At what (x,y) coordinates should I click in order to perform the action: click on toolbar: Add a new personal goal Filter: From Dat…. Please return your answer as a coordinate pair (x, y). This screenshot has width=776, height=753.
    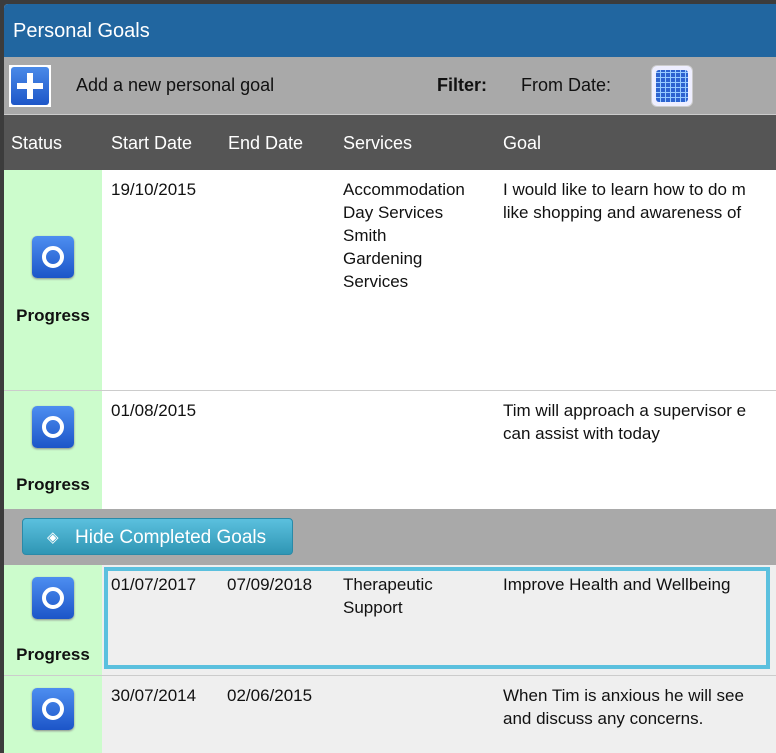
    Looking at the image, I should click on (390, 86).